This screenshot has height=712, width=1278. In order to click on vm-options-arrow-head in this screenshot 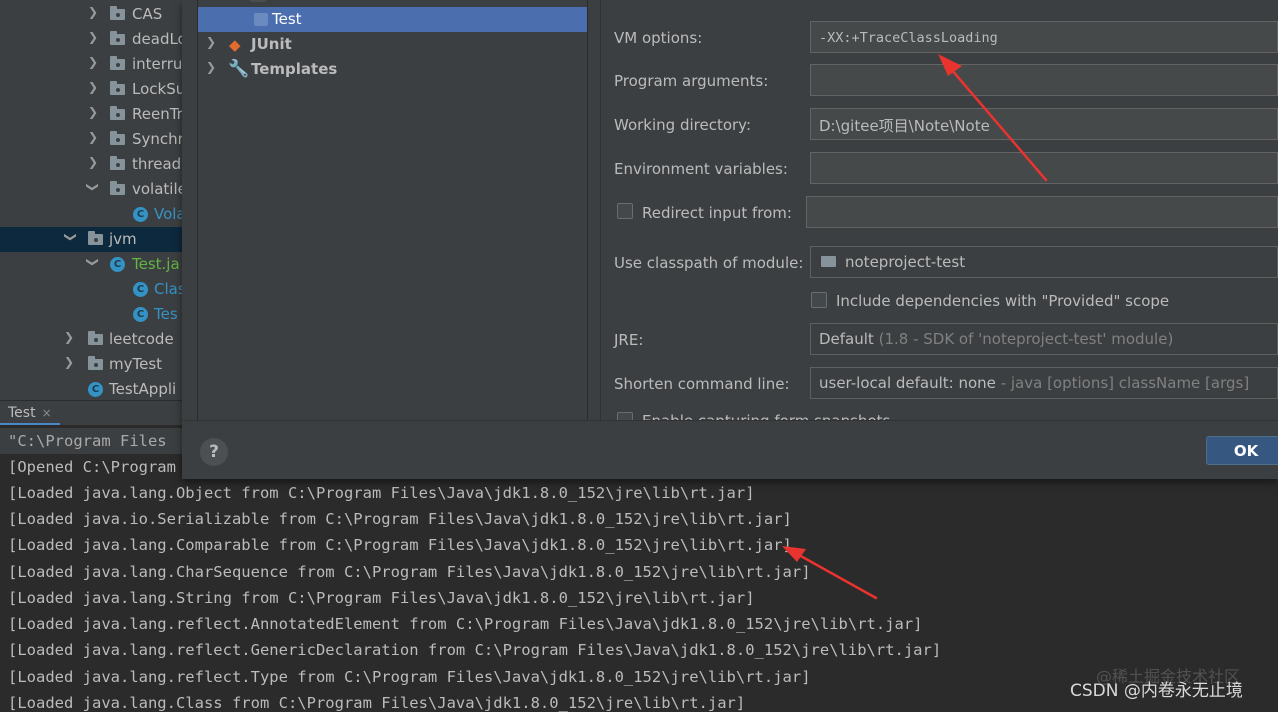, I will do `click(950, 65)`.